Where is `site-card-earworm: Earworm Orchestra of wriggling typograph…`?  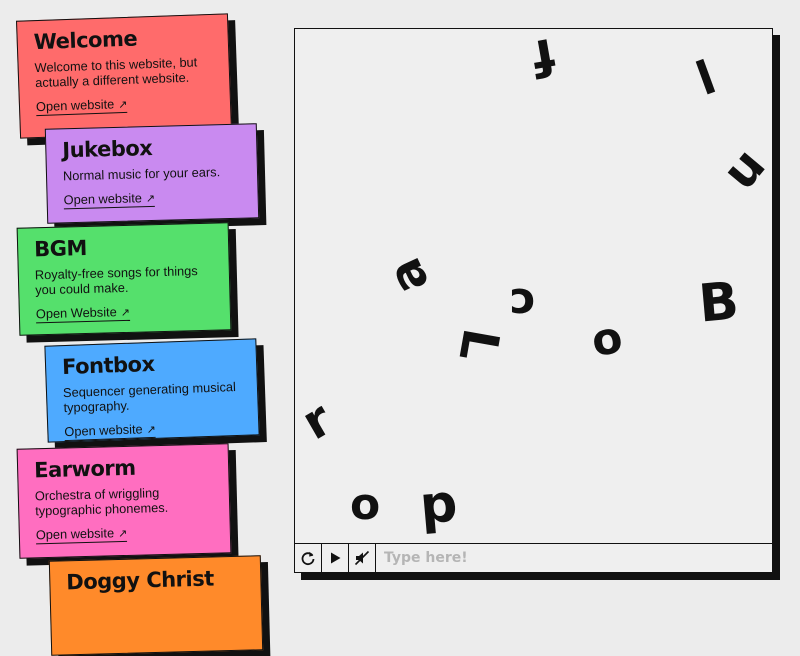
site-card-earworm: Earworm Orchestra of wriggling typograph… is located at coordinates (124, 501).